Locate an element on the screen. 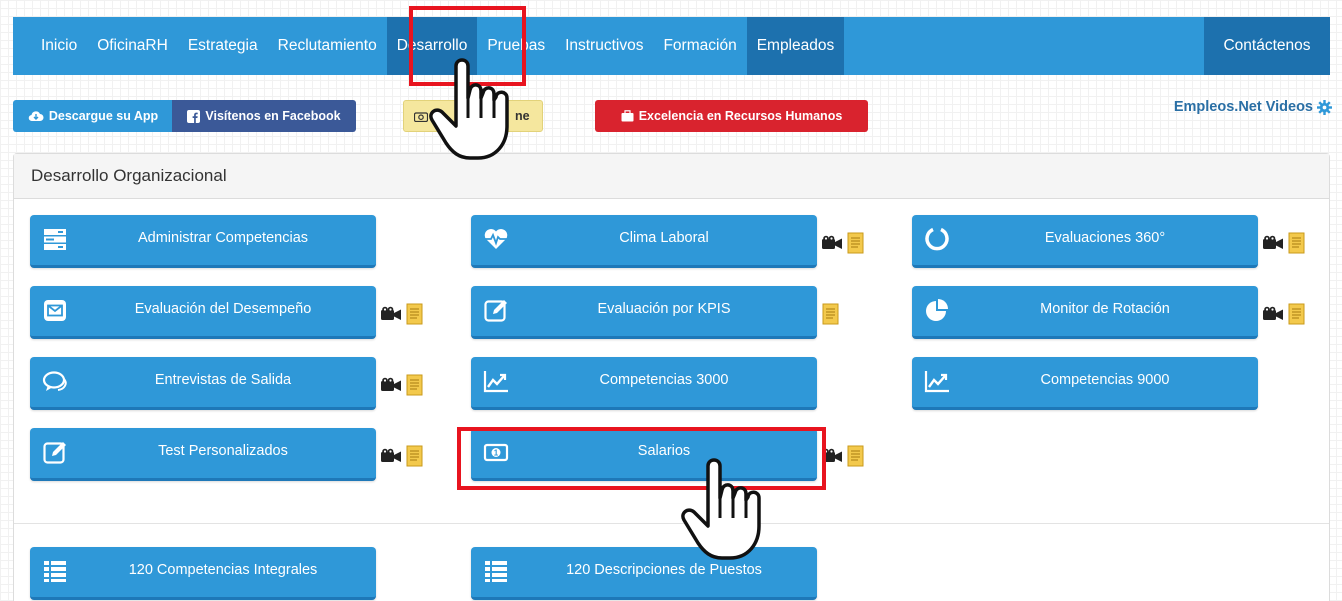 The width and height of the screenshot is (1342, 601). card-label: Monitor de Rotación is located at coordinates (1105, 309).